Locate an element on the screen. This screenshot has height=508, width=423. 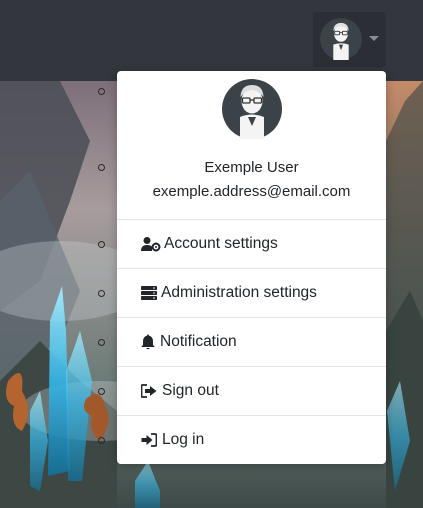
user-cog-icon is located at coordinates (151, 244).